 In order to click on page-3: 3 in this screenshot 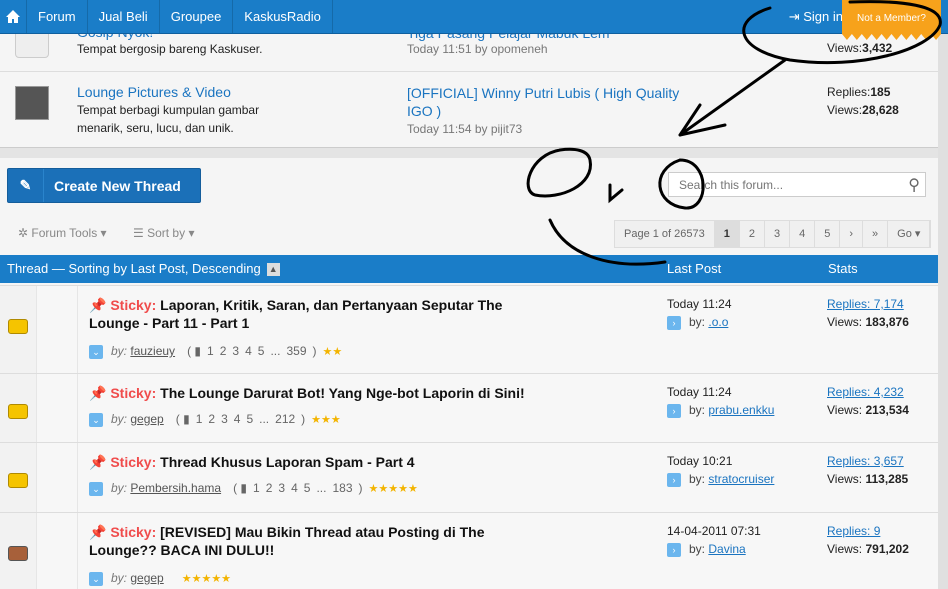, I will do `click(778, 234)`.